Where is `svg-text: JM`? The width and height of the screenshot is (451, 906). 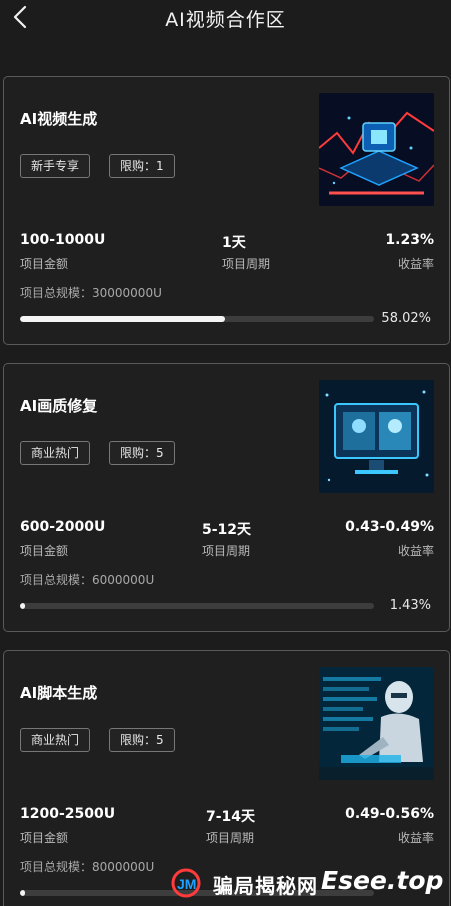 svg-text: JM is located at coordinates (186, 884).